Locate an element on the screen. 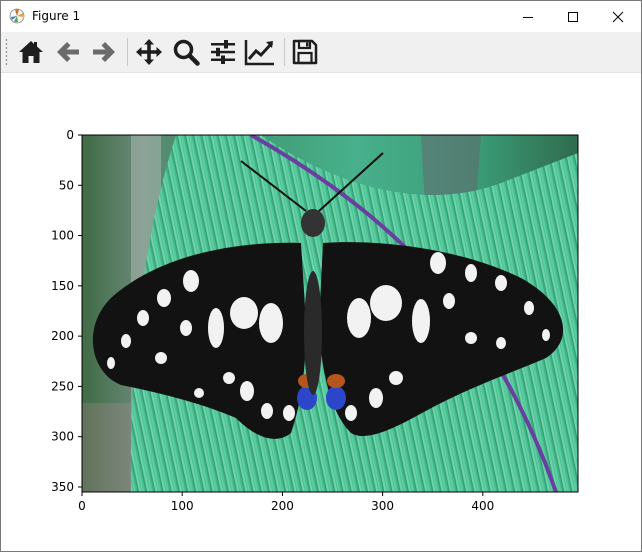  edit-axes-button is located at coordinates (260, 52).